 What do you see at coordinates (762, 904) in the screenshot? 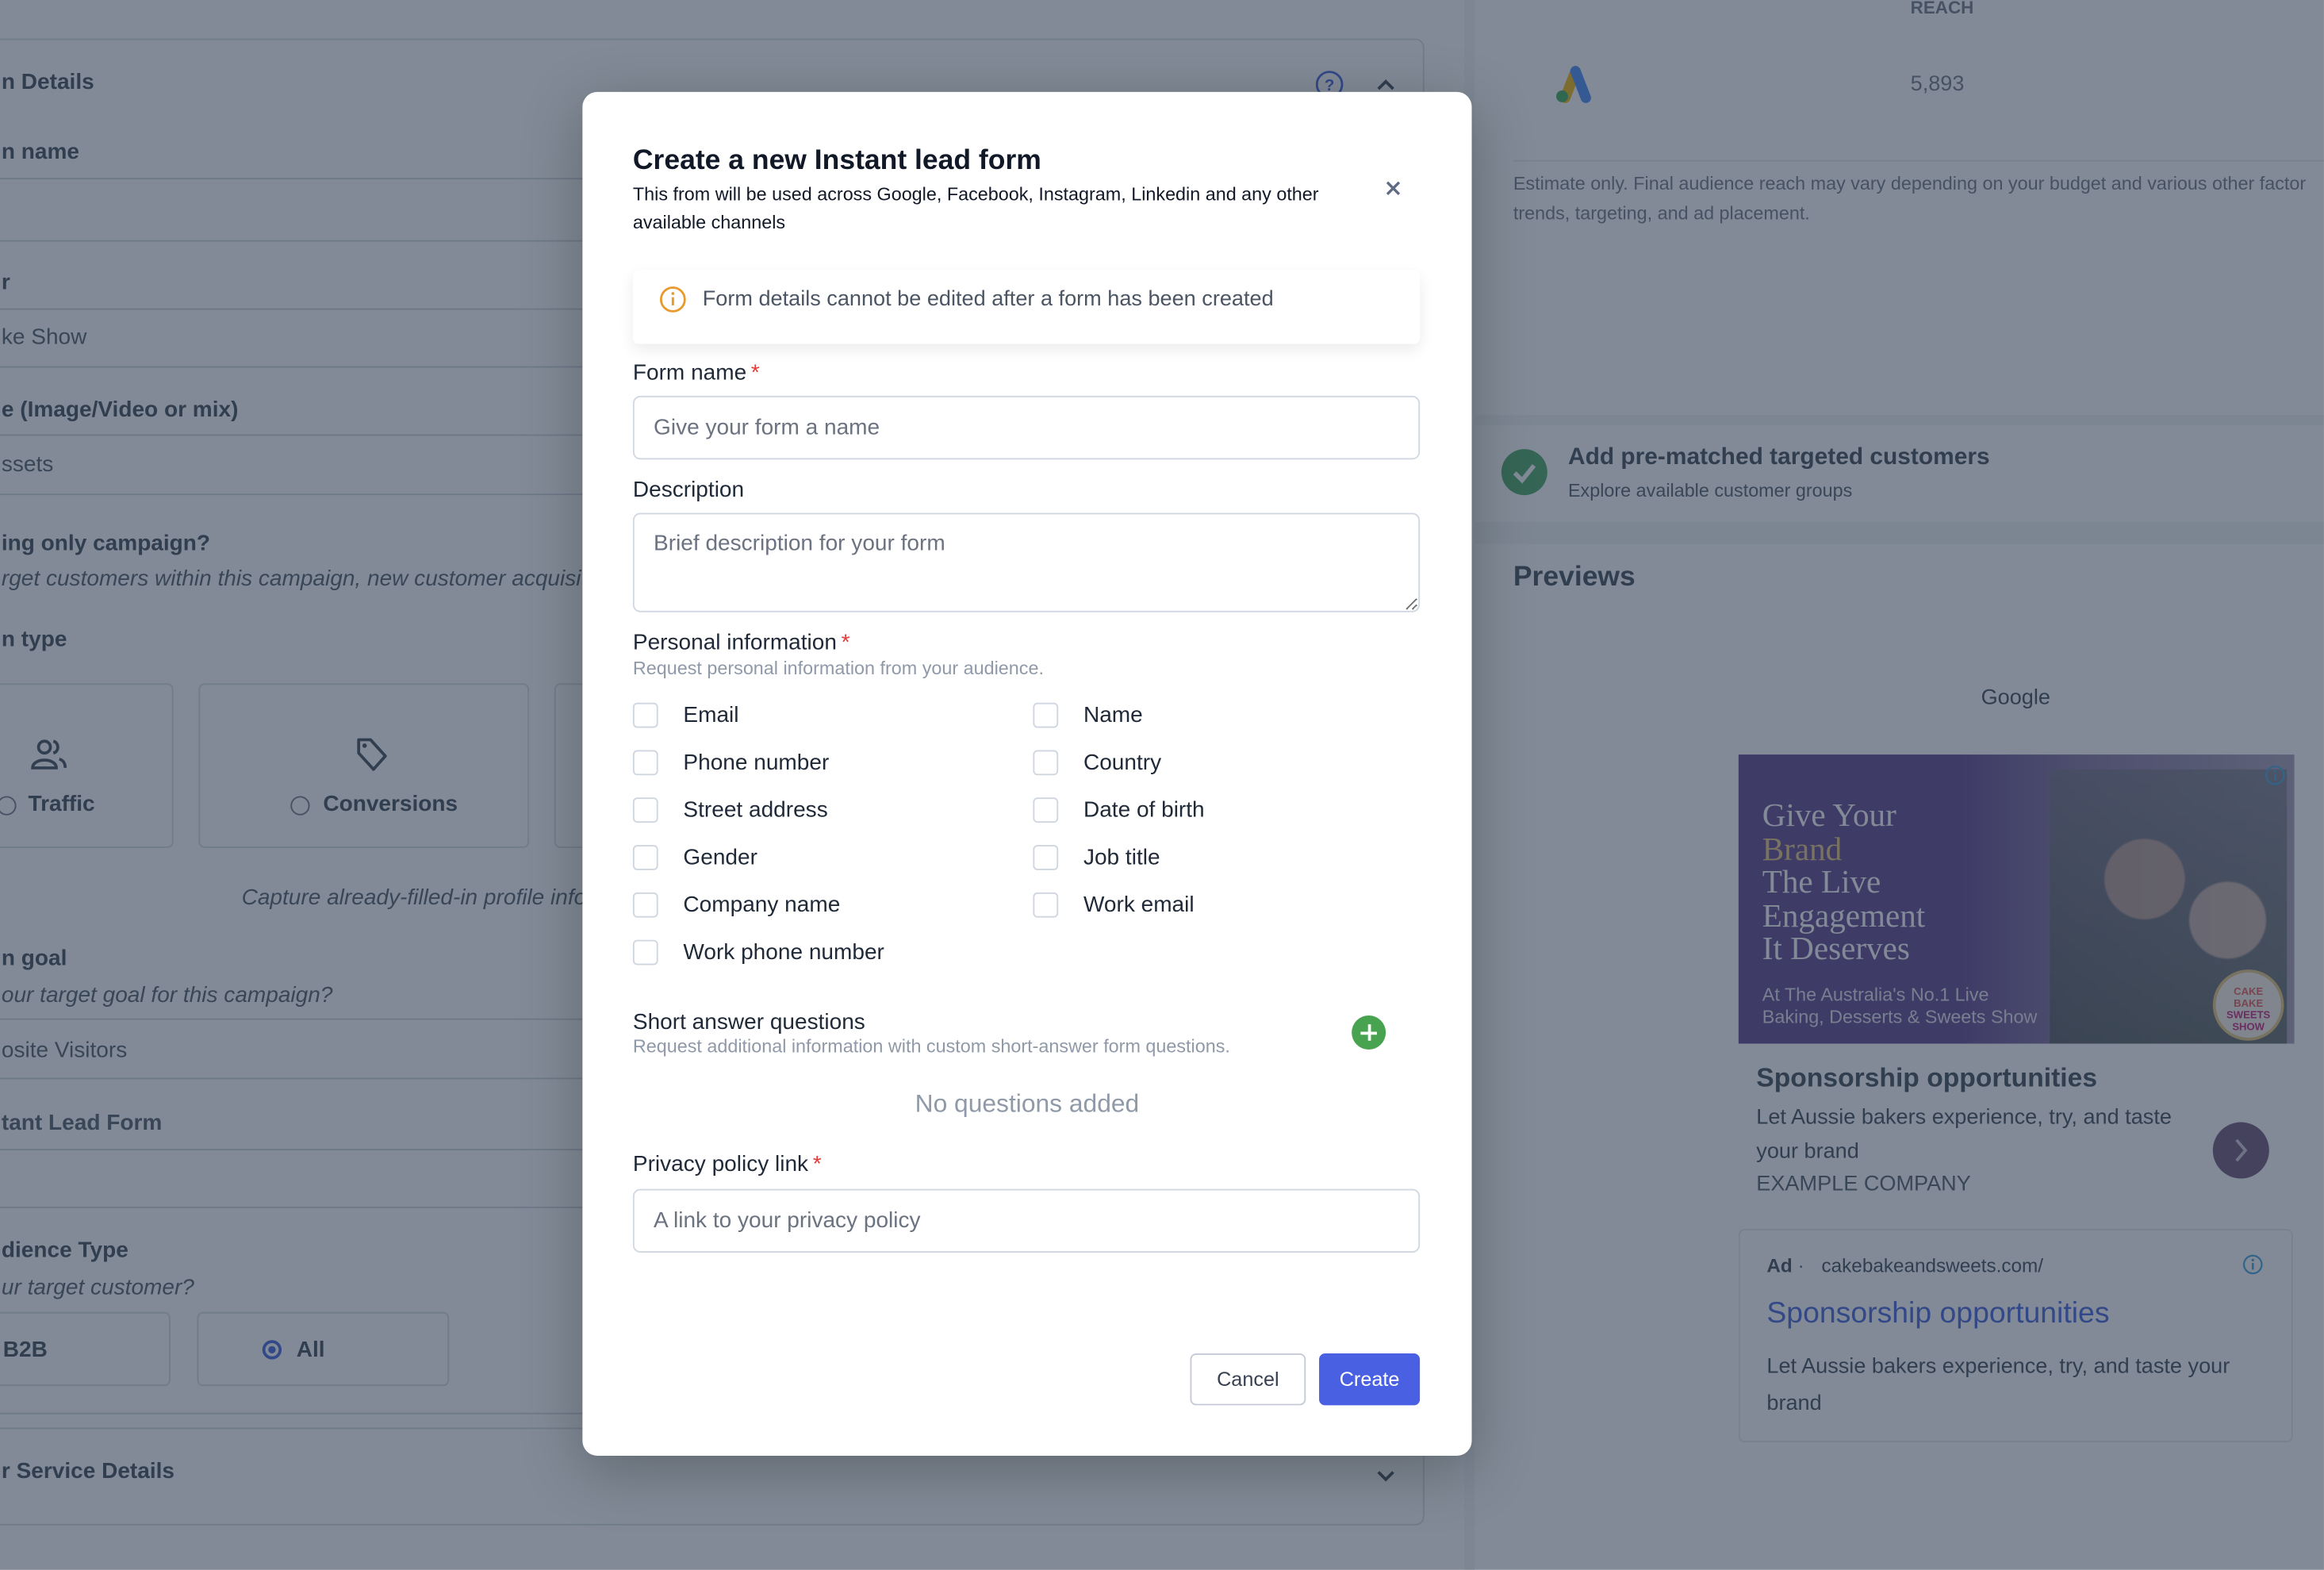
I see `checkbox-label: Company name` at bounding box center [762, 904].